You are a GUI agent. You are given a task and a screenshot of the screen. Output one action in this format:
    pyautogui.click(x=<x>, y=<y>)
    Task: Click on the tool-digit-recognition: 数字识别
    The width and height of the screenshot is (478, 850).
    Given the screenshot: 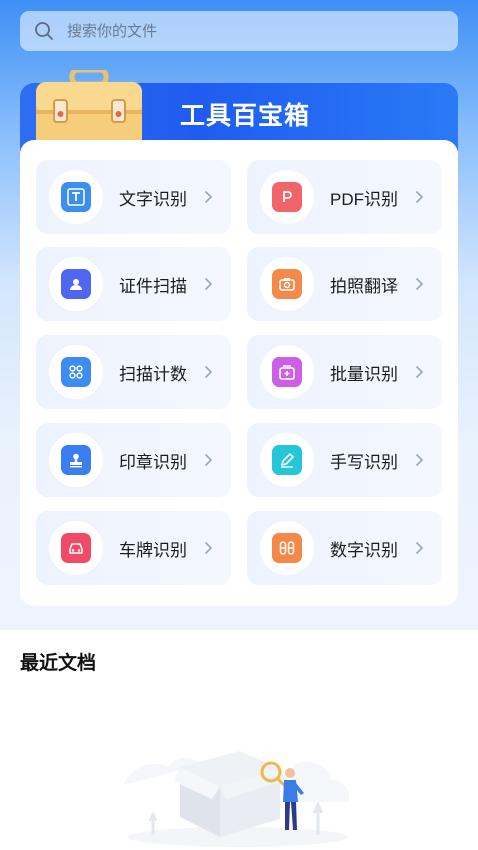 What is the action you would take?
    pyautogui.click(x=344, y=548)
    